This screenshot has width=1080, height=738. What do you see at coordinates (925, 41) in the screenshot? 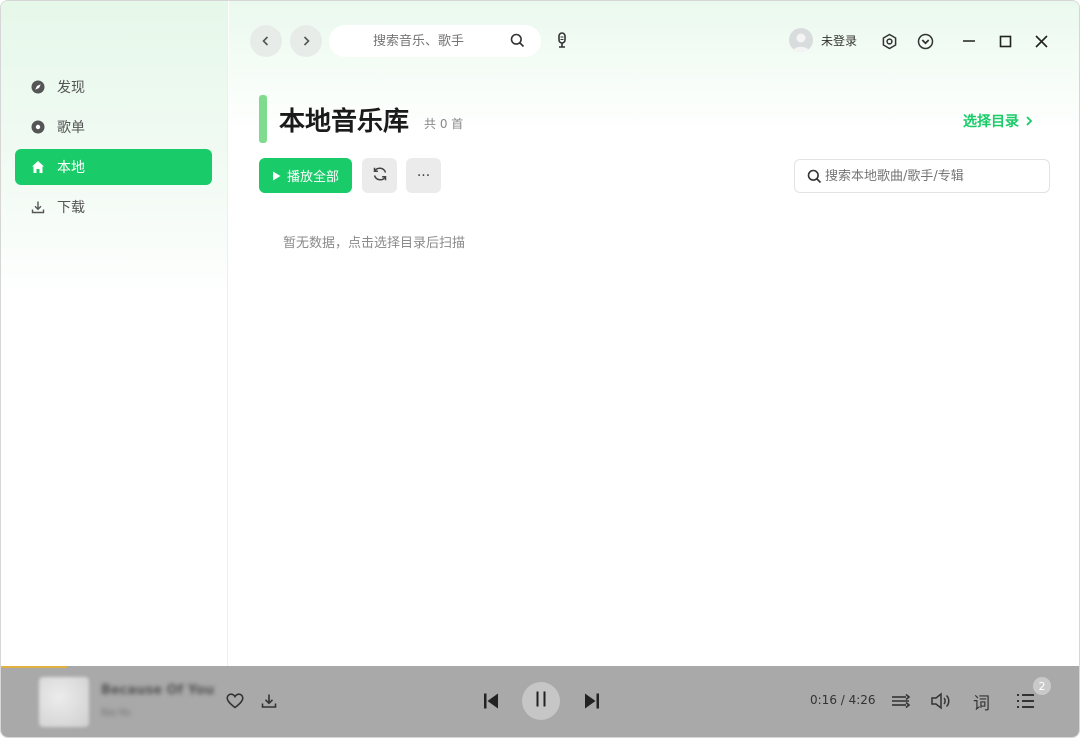
I see `theme-icon` at bounding box center [925, 41].